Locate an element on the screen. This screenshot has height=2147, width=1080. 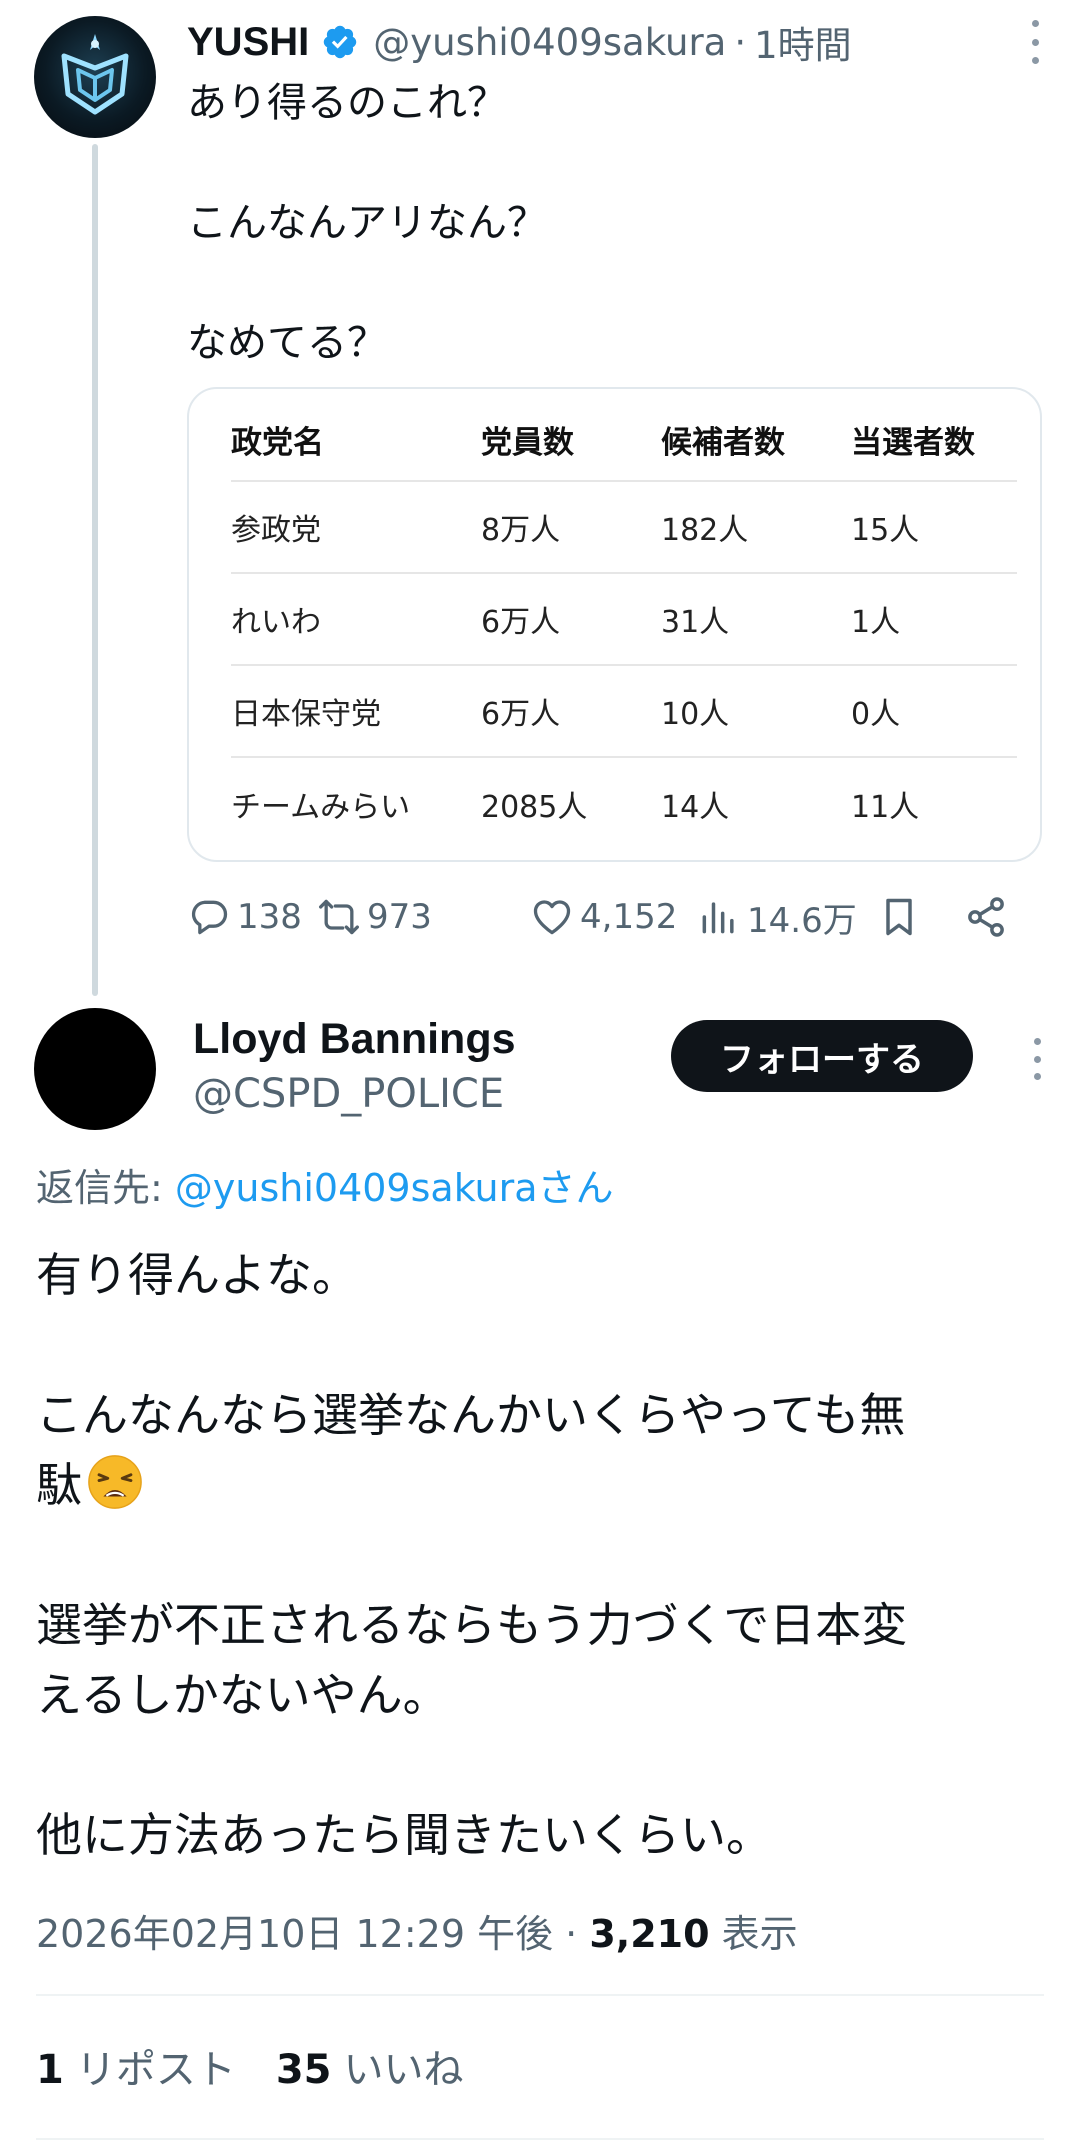
views-count: 14.6万 is located at coordinates (802, 920).